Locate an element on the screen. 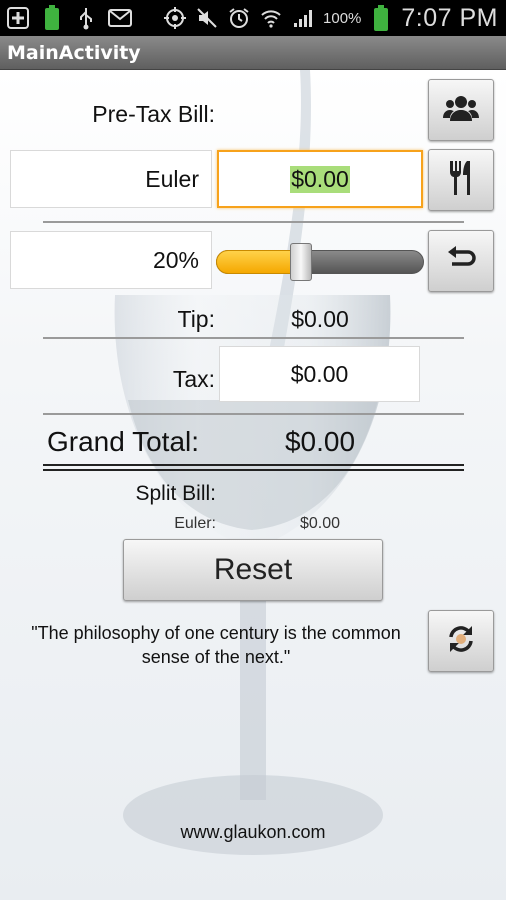  tip-value: $0.00 is located at coordinates (320, 319).